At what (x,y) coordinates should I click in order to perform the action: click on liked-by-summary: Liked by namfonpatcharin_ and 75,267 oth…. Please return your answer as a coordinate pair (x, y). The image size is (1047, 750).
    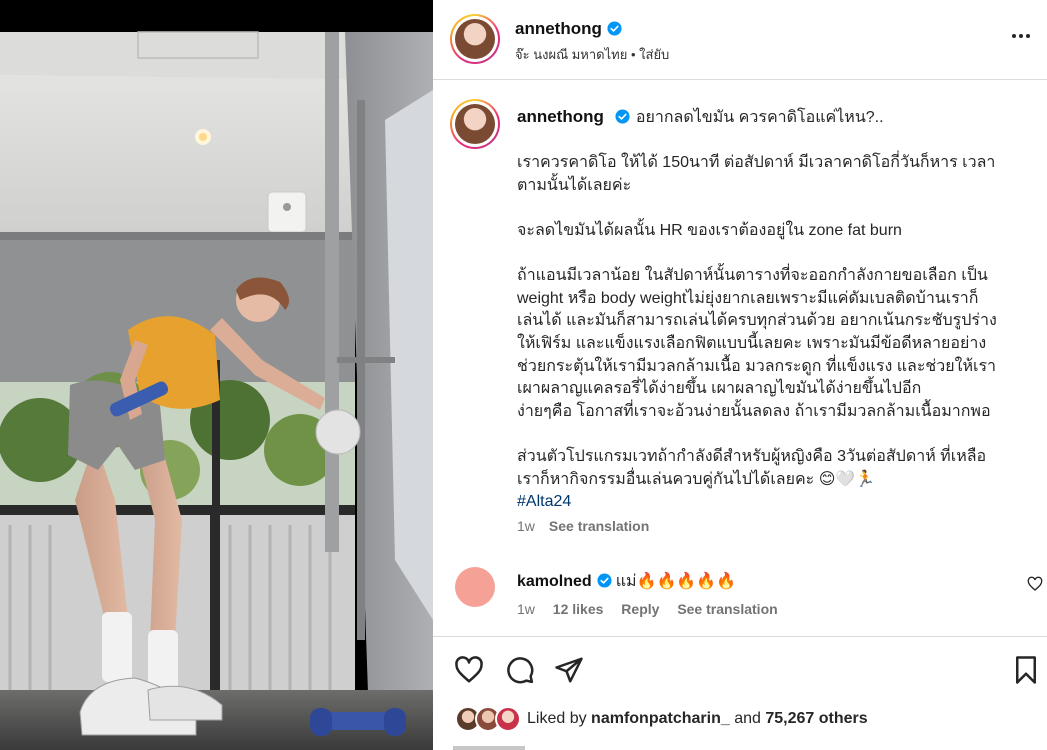
    Looking at the image, I should click on (697, 719).